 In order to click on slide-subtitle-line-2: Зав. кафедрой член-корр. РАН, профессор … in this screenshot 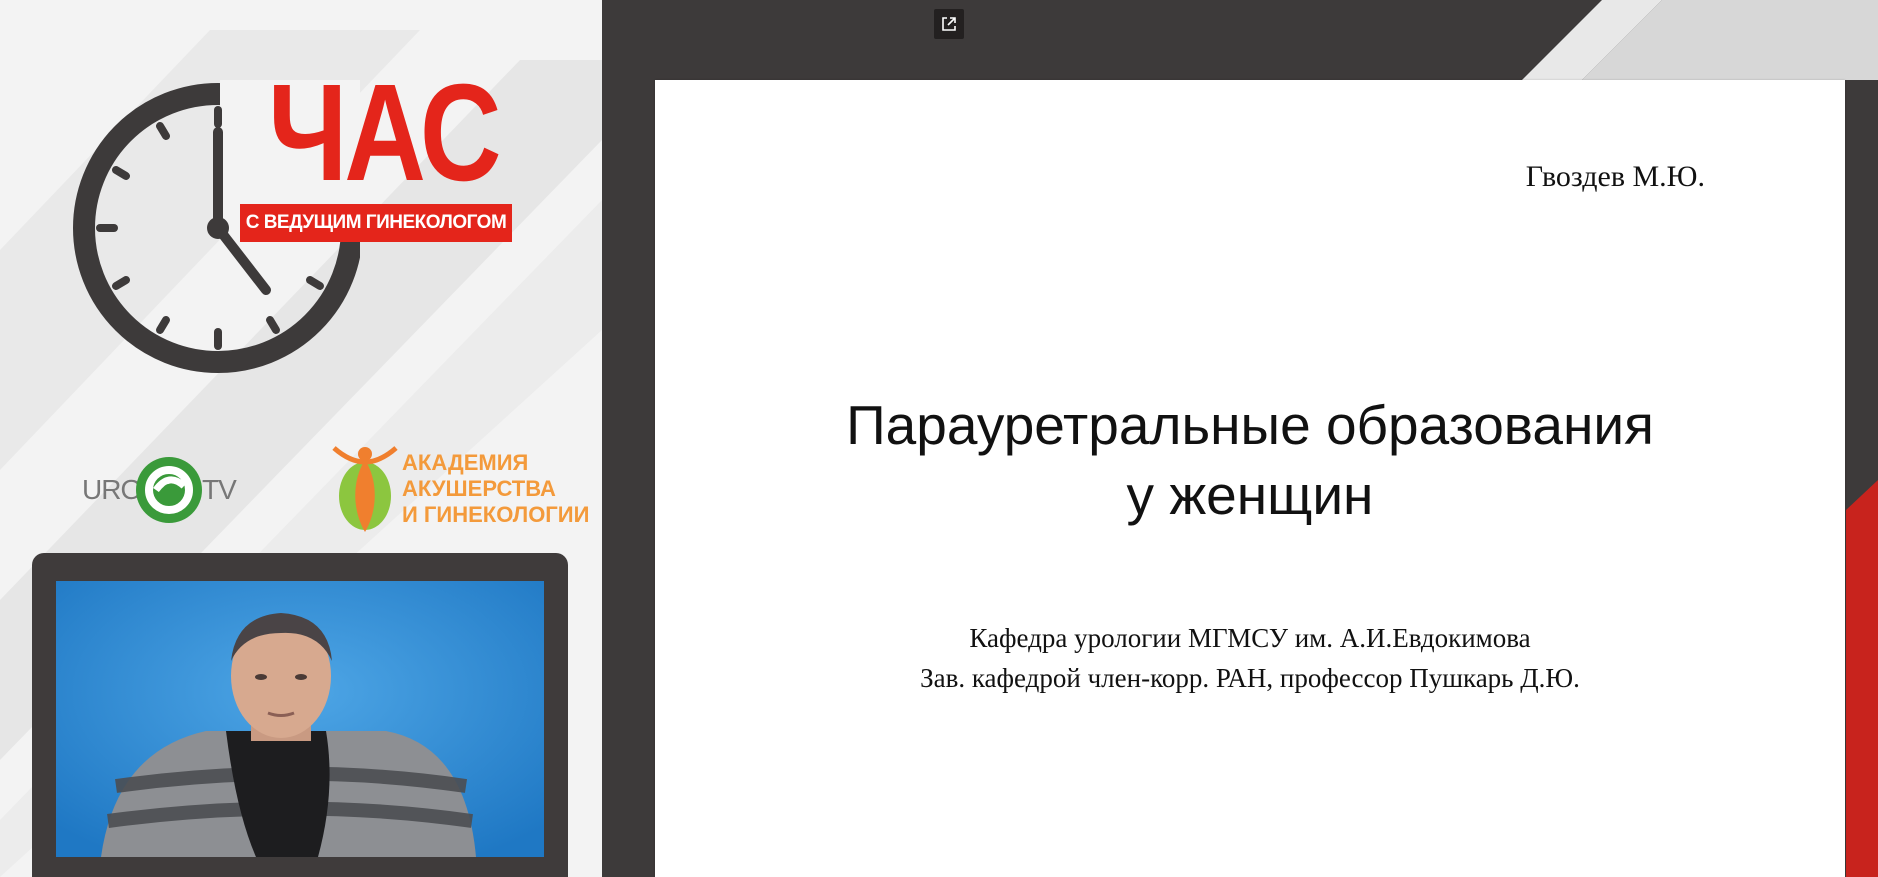, I will do `click(1250, 678)`.